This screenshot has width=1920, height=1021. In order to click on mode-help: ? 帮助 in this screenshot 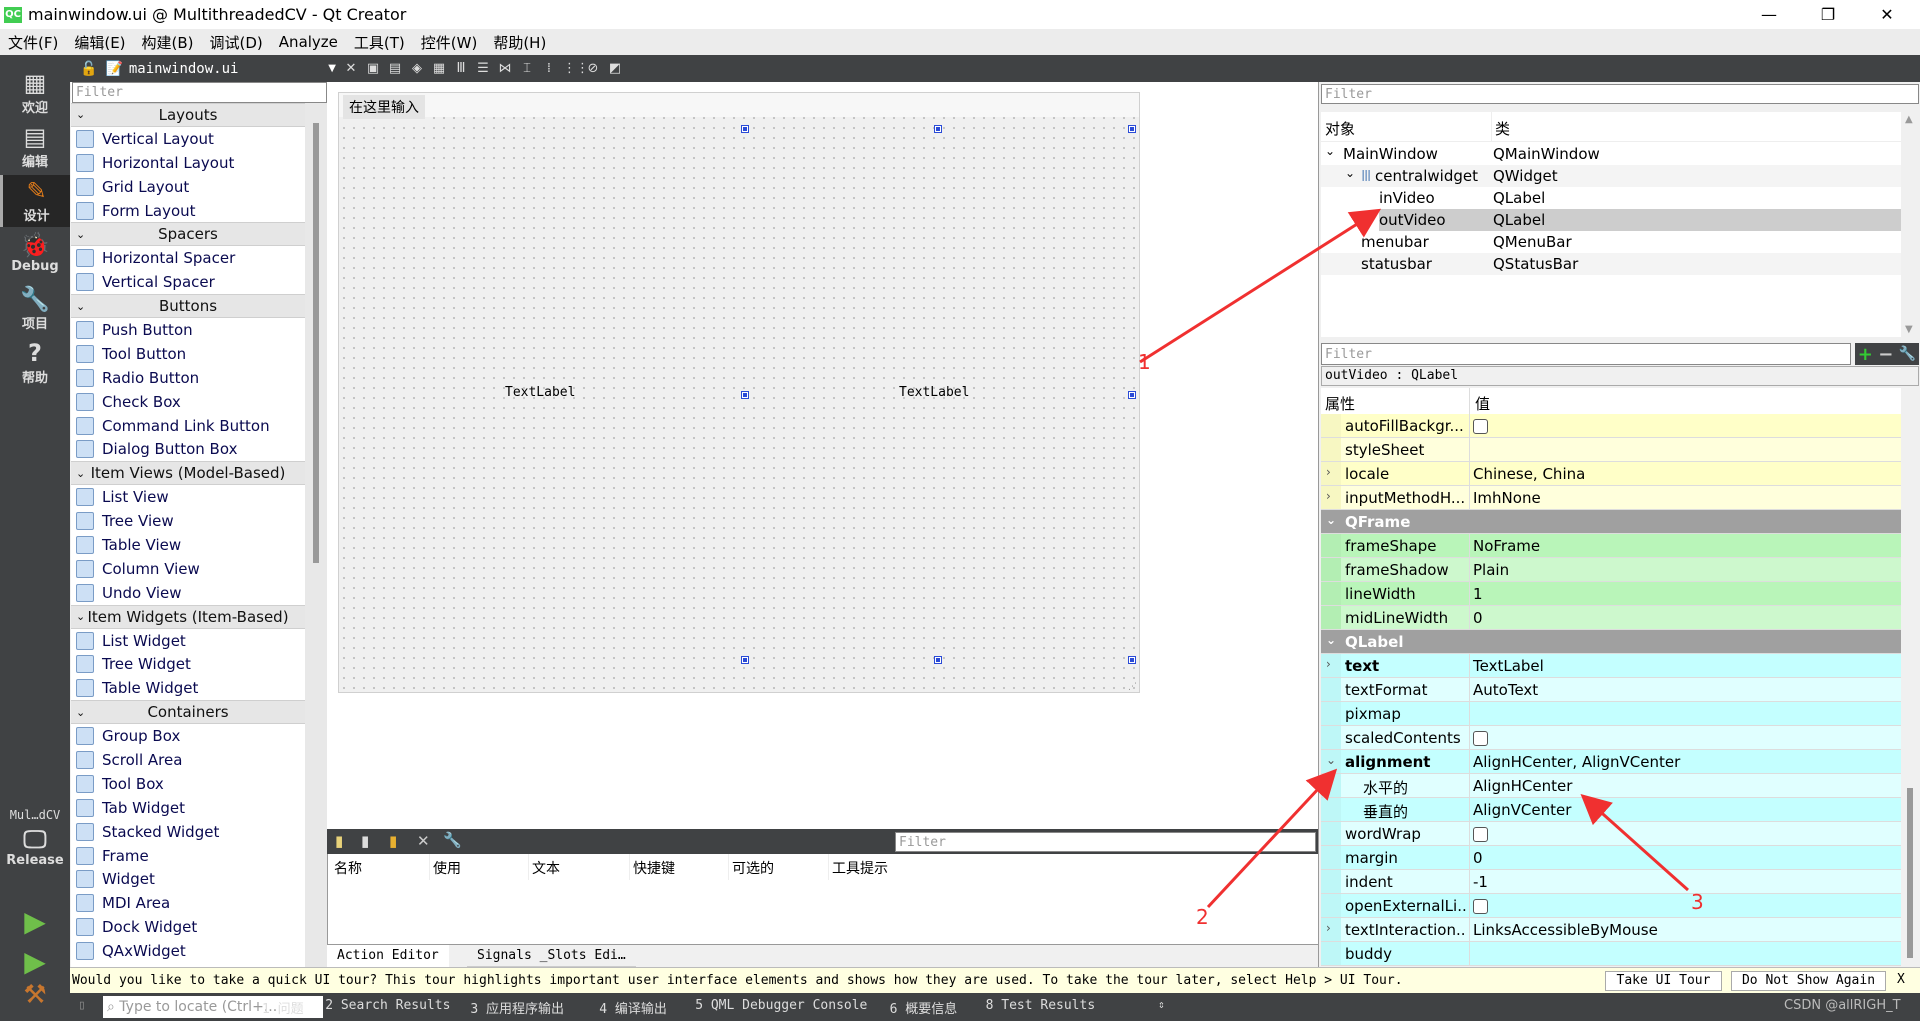, I will do `click(35, 363)`.